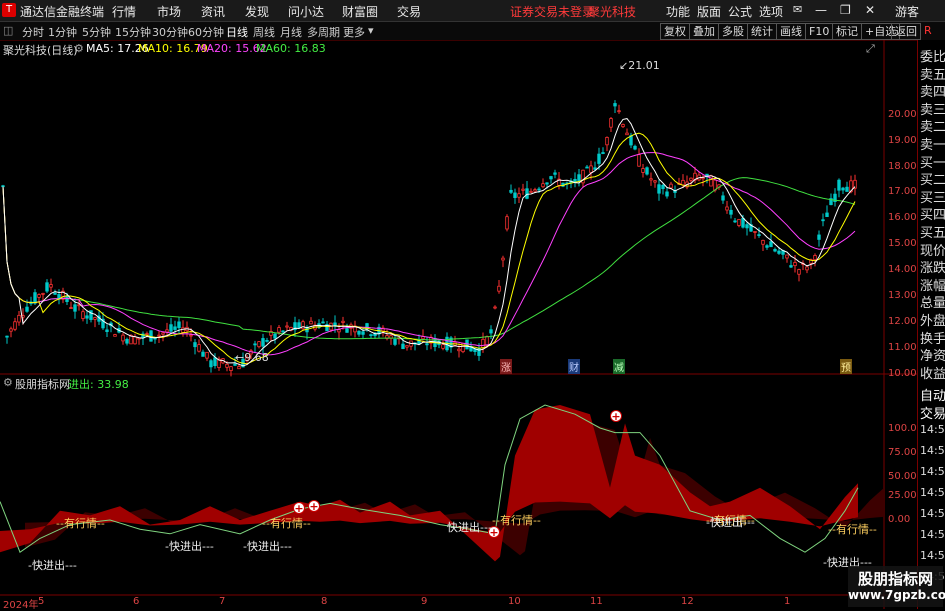 The width and height of the screenshot is (945, 611). Describe the element at coordinates (675, 31) in the screenshot. I see `fuquan-button: 复权` at that location.